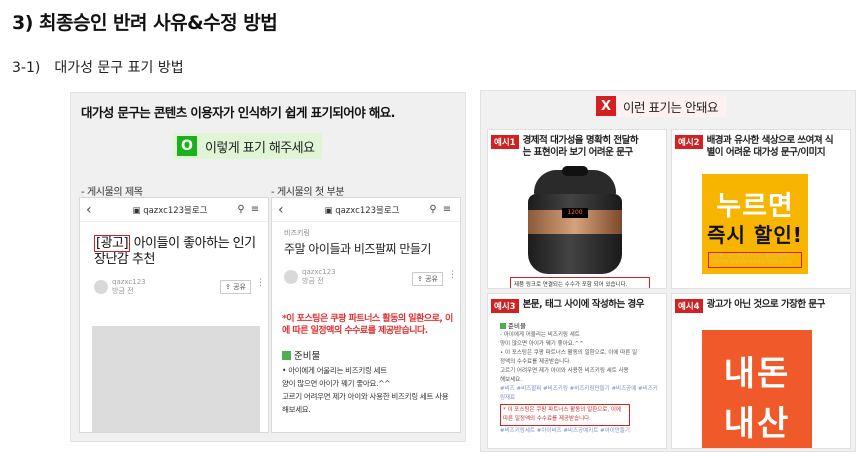  I want to click on hashtags: #비즈 #비즈팔찌 #비즈키링 #비즈키링만들기 #비즈공예 #비즈키링재료, so click(579, 393).